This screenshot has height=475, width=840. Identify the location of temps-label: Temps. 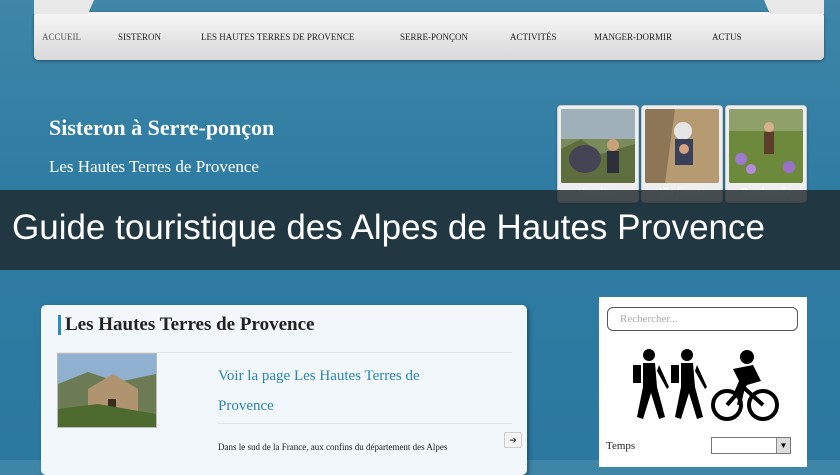
(621, 446).